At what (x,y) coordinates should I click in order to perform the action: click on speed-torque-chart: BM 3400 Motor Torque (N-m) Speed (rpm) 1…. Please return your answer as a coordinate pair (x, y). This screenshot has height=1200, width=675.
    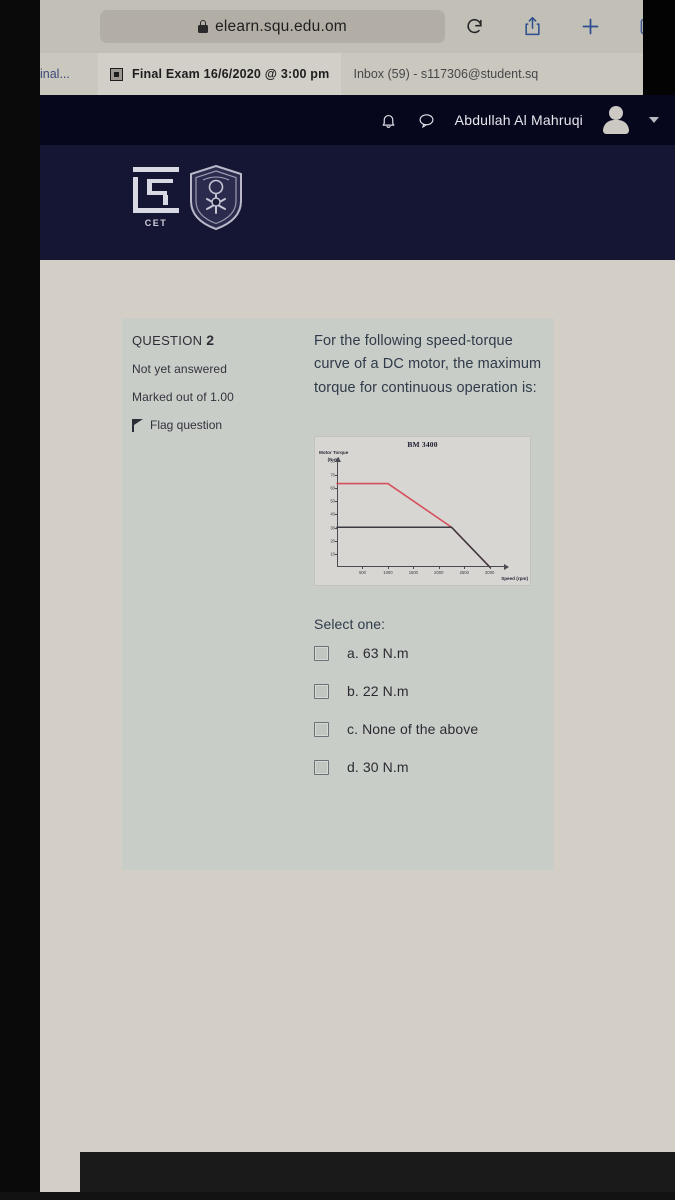
    Looking at the image, I should click on (422, 511).